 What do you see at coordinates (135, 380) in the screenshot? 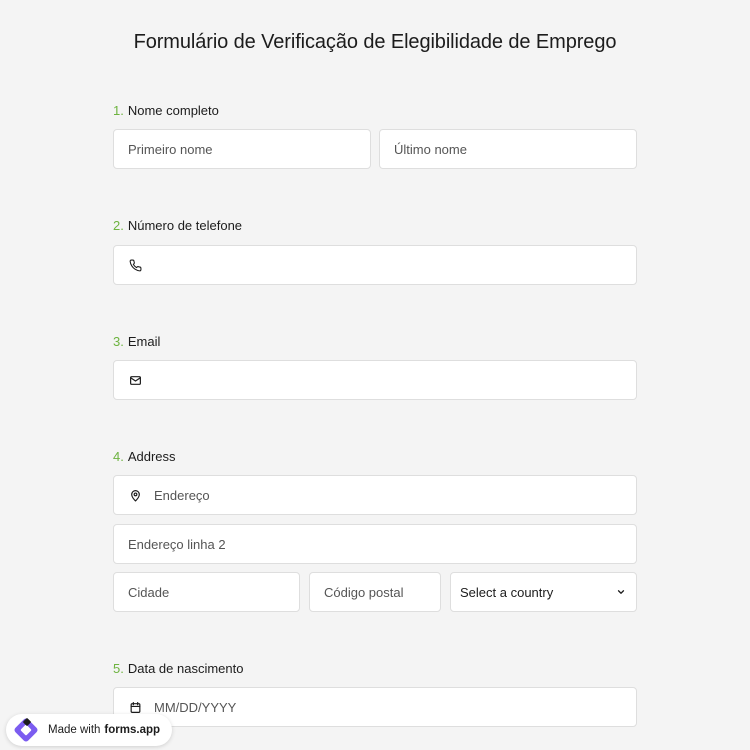
I see `envelope-icon` at bounding box center [135, 380].